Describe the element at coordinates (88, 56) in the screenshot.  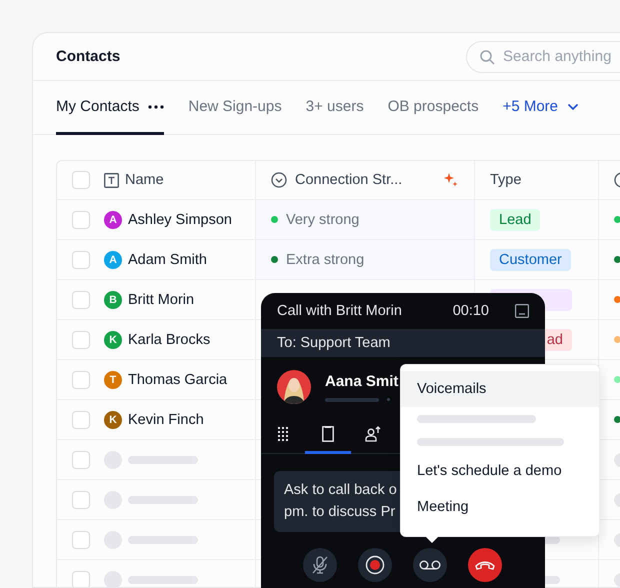
I see `page-title: Contacts` at that location.